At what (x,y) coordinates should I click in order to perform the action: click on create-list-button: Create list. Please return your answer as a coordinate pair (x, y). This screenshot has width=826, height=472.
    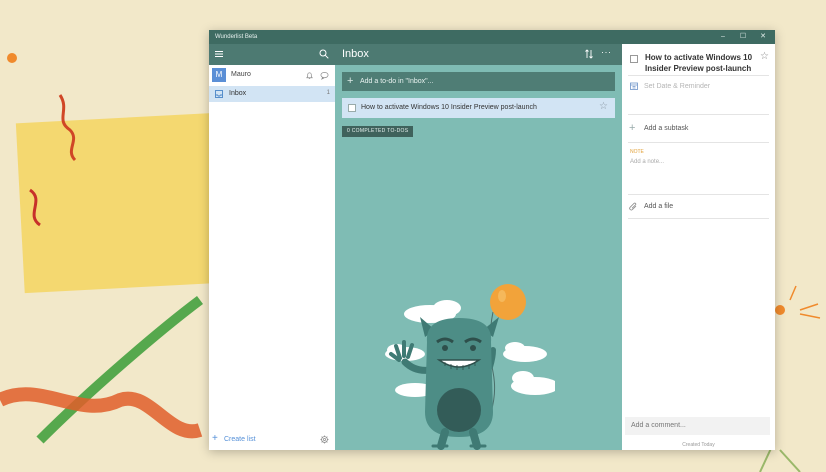
    Looking at the image, I should click on (240, 439).